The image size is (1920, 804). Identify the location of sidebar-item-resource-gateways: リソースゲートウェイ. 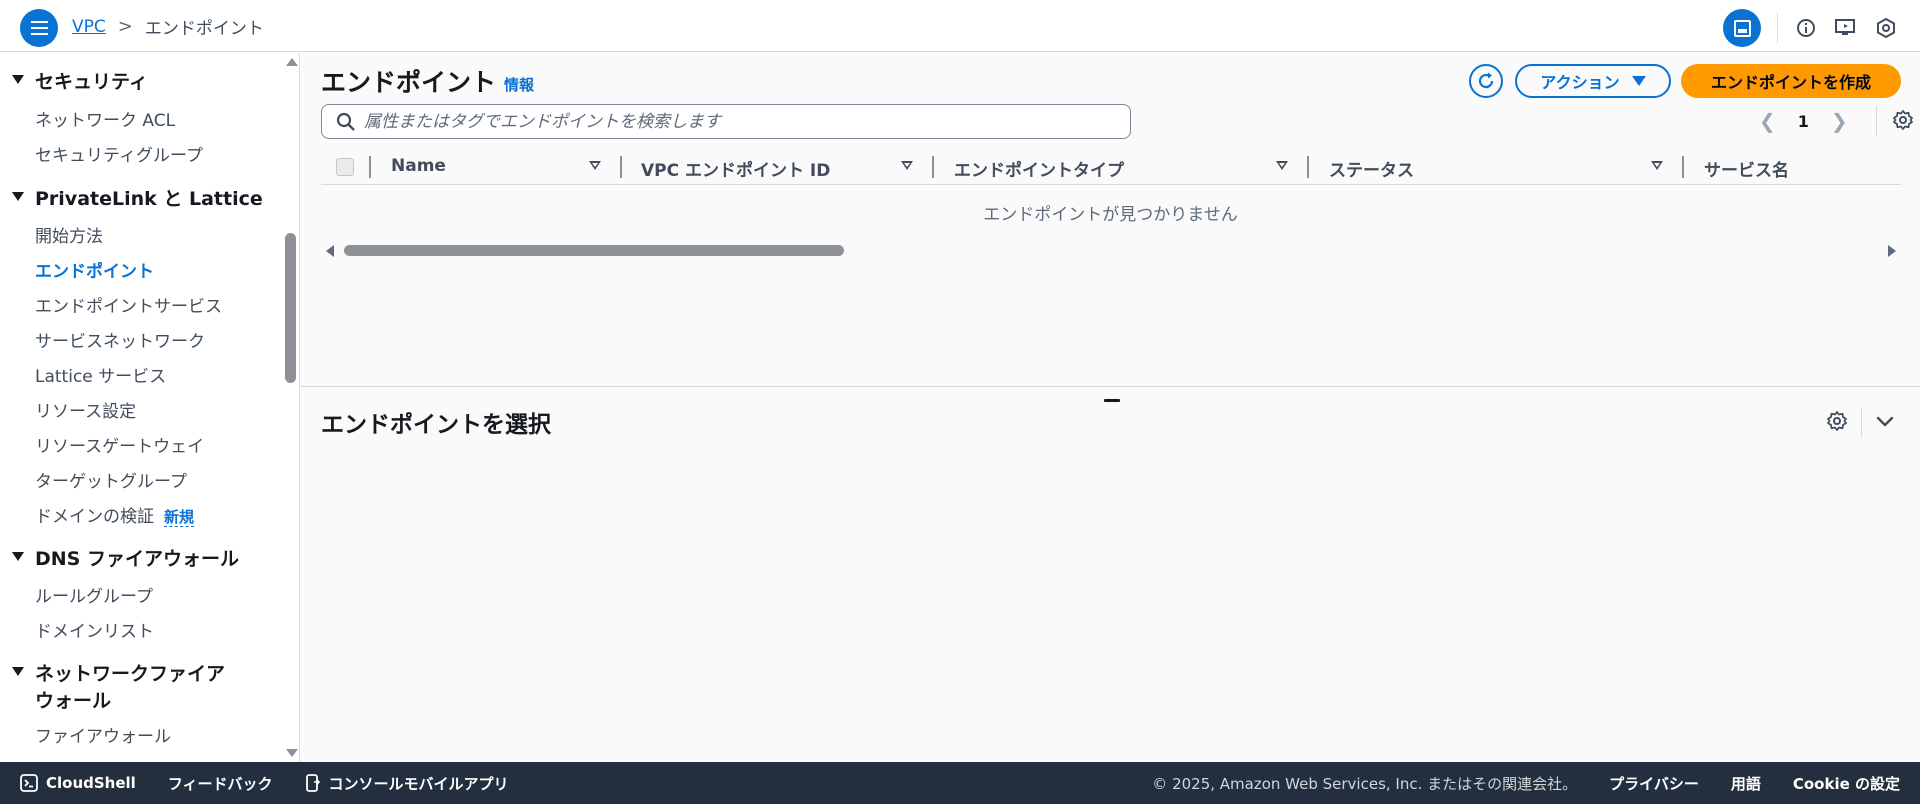
(119, 444).